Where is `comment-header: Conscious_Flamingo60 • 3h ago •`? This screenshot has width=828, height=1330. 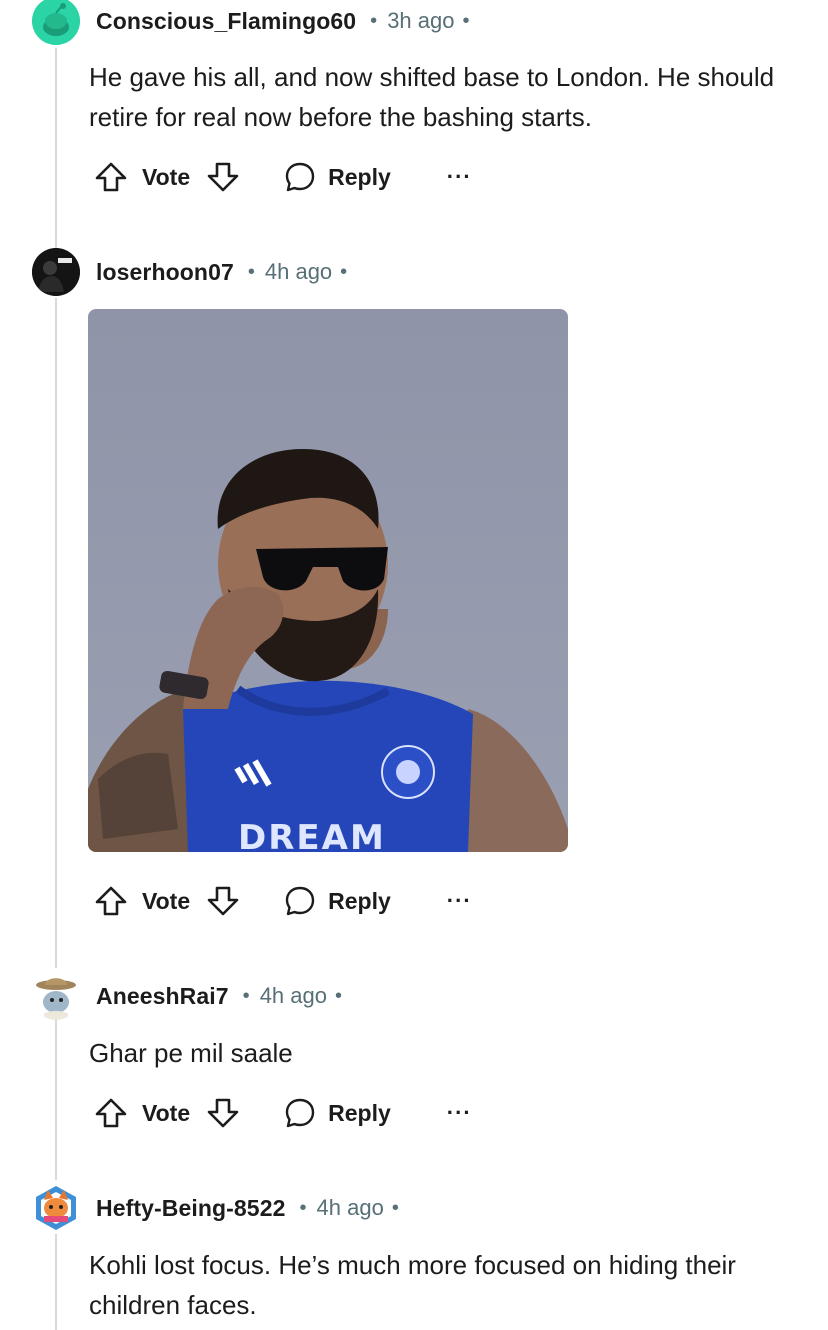
comment-header: Conscious_Flamingo60 • 3h ago • is located at coordinates (251, 22).